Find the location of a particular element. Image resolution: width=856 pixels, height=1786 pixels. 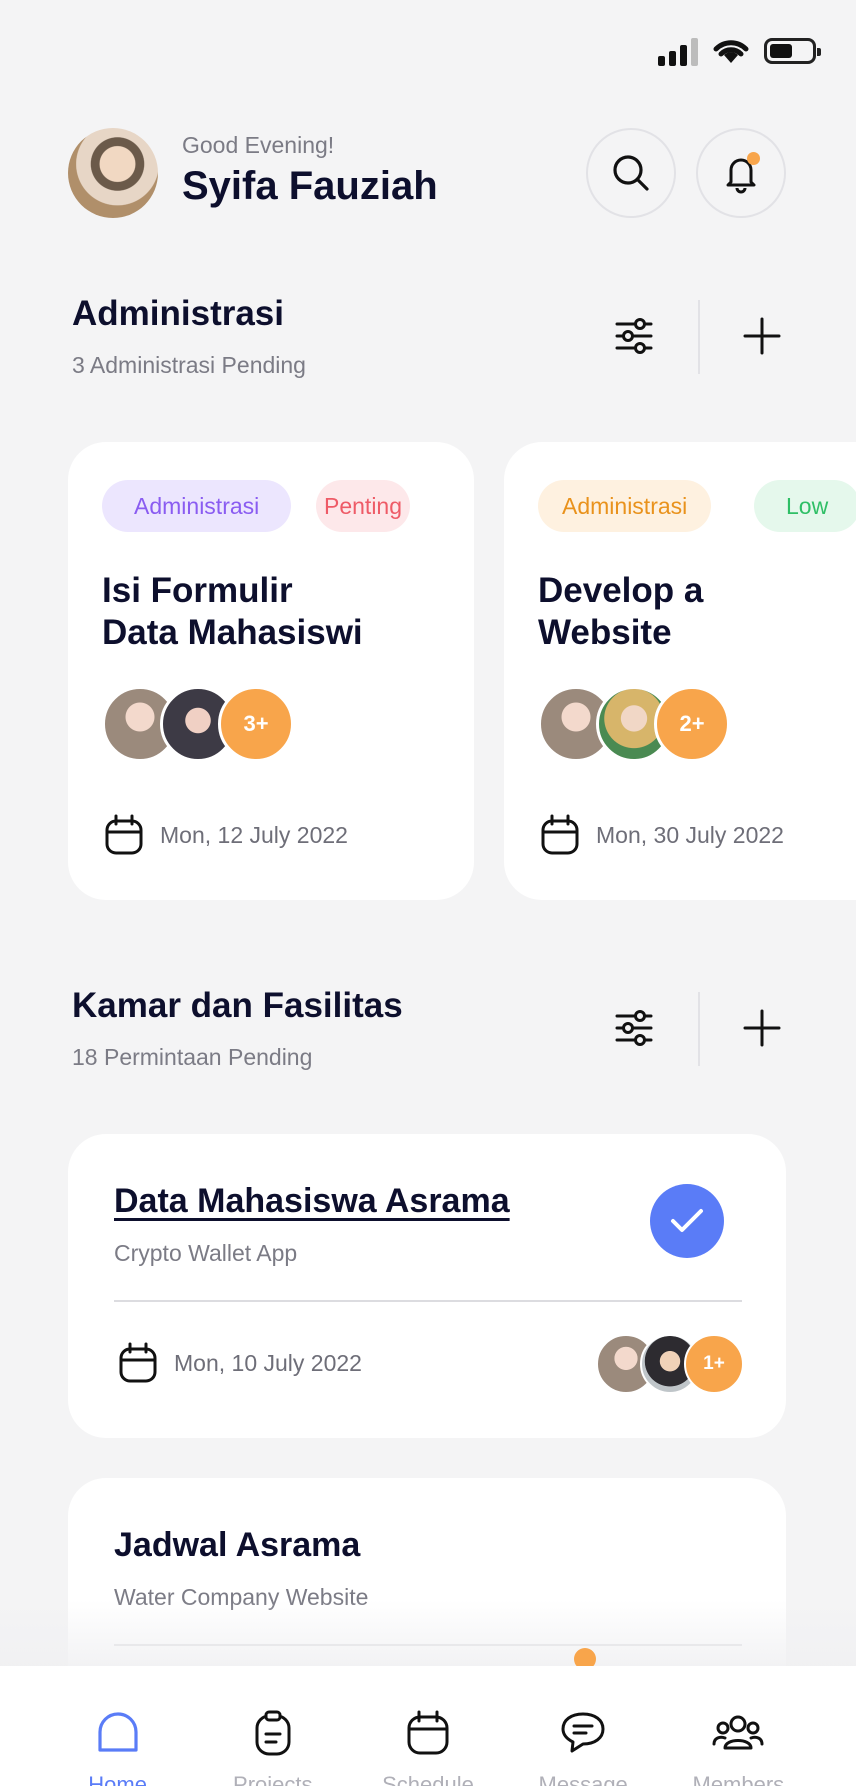

kamar-title: Kamar dan Fasilitas is located at coordinates (237, 1005).